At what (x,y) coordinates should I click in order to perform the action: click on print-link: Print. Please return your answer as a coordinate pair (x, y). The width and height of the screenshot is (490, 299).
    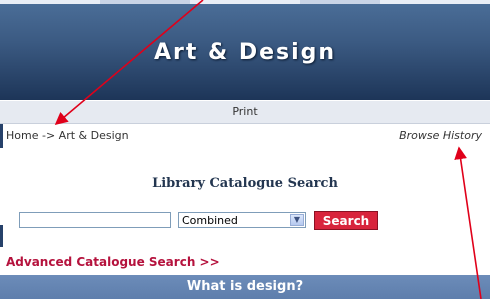
    Looking at the image, I should click on (245, 112).